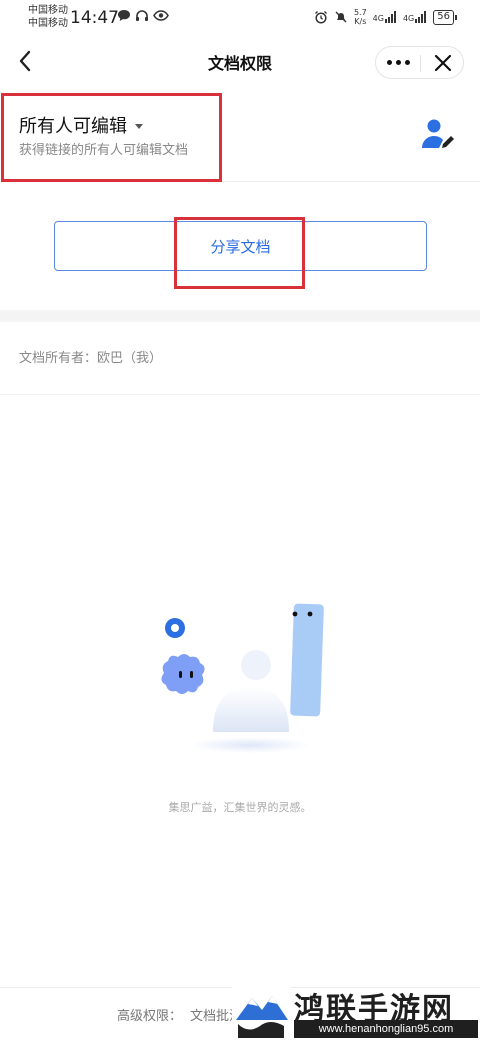 The height and width of the screenshot is (1040, 480). I want to click on document-owner: 文档所有者：欧巴（我）, so click(91, 358).